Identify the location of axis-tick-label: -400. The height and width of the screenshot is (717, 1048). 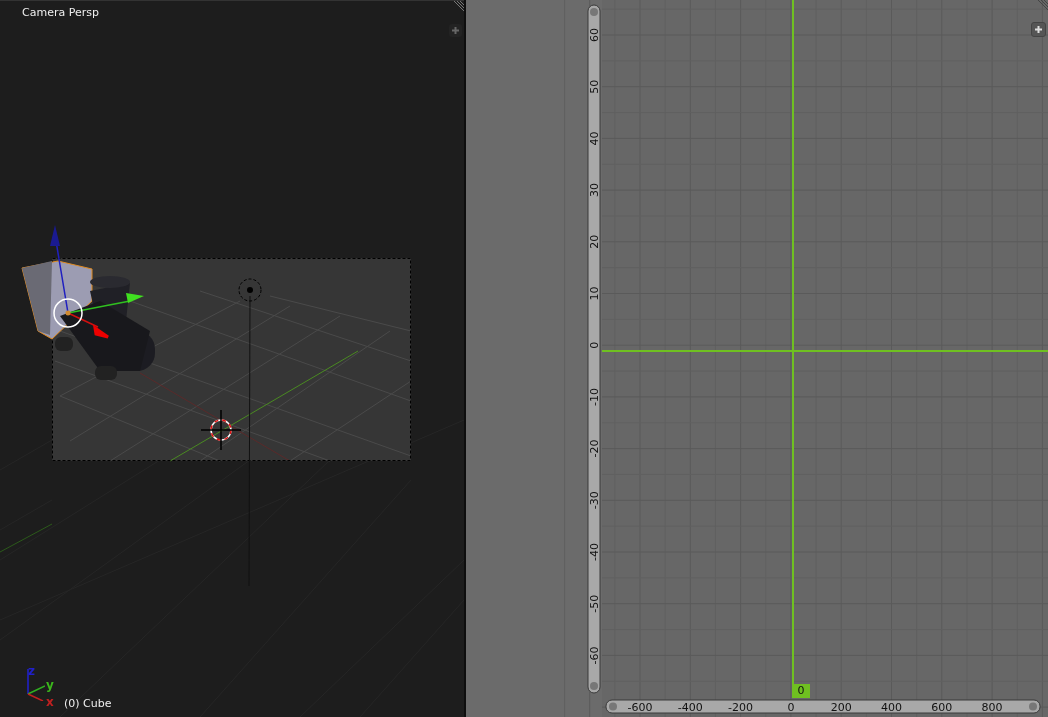
(690, 707).